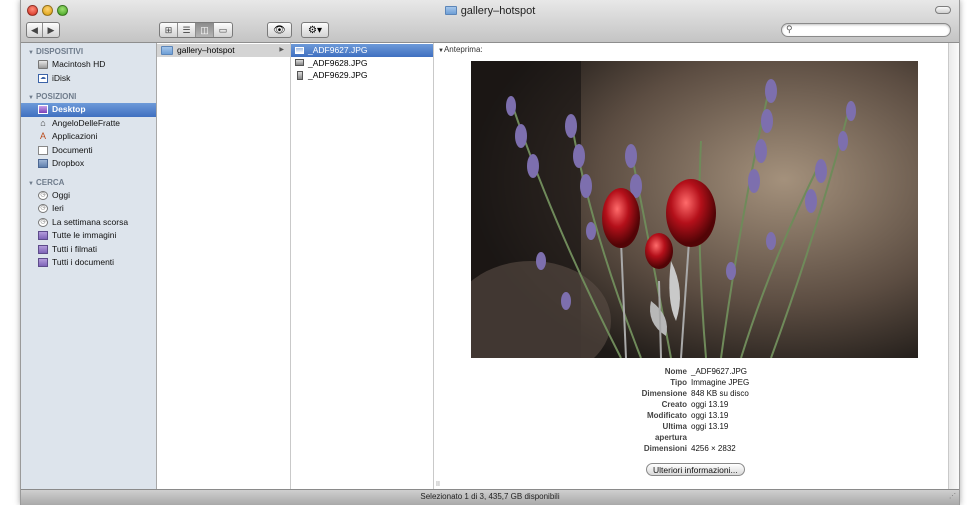 This screenshot has height=505, width=967. I want to click on list-item: _ADF9629.JPG, so click(362, 75).